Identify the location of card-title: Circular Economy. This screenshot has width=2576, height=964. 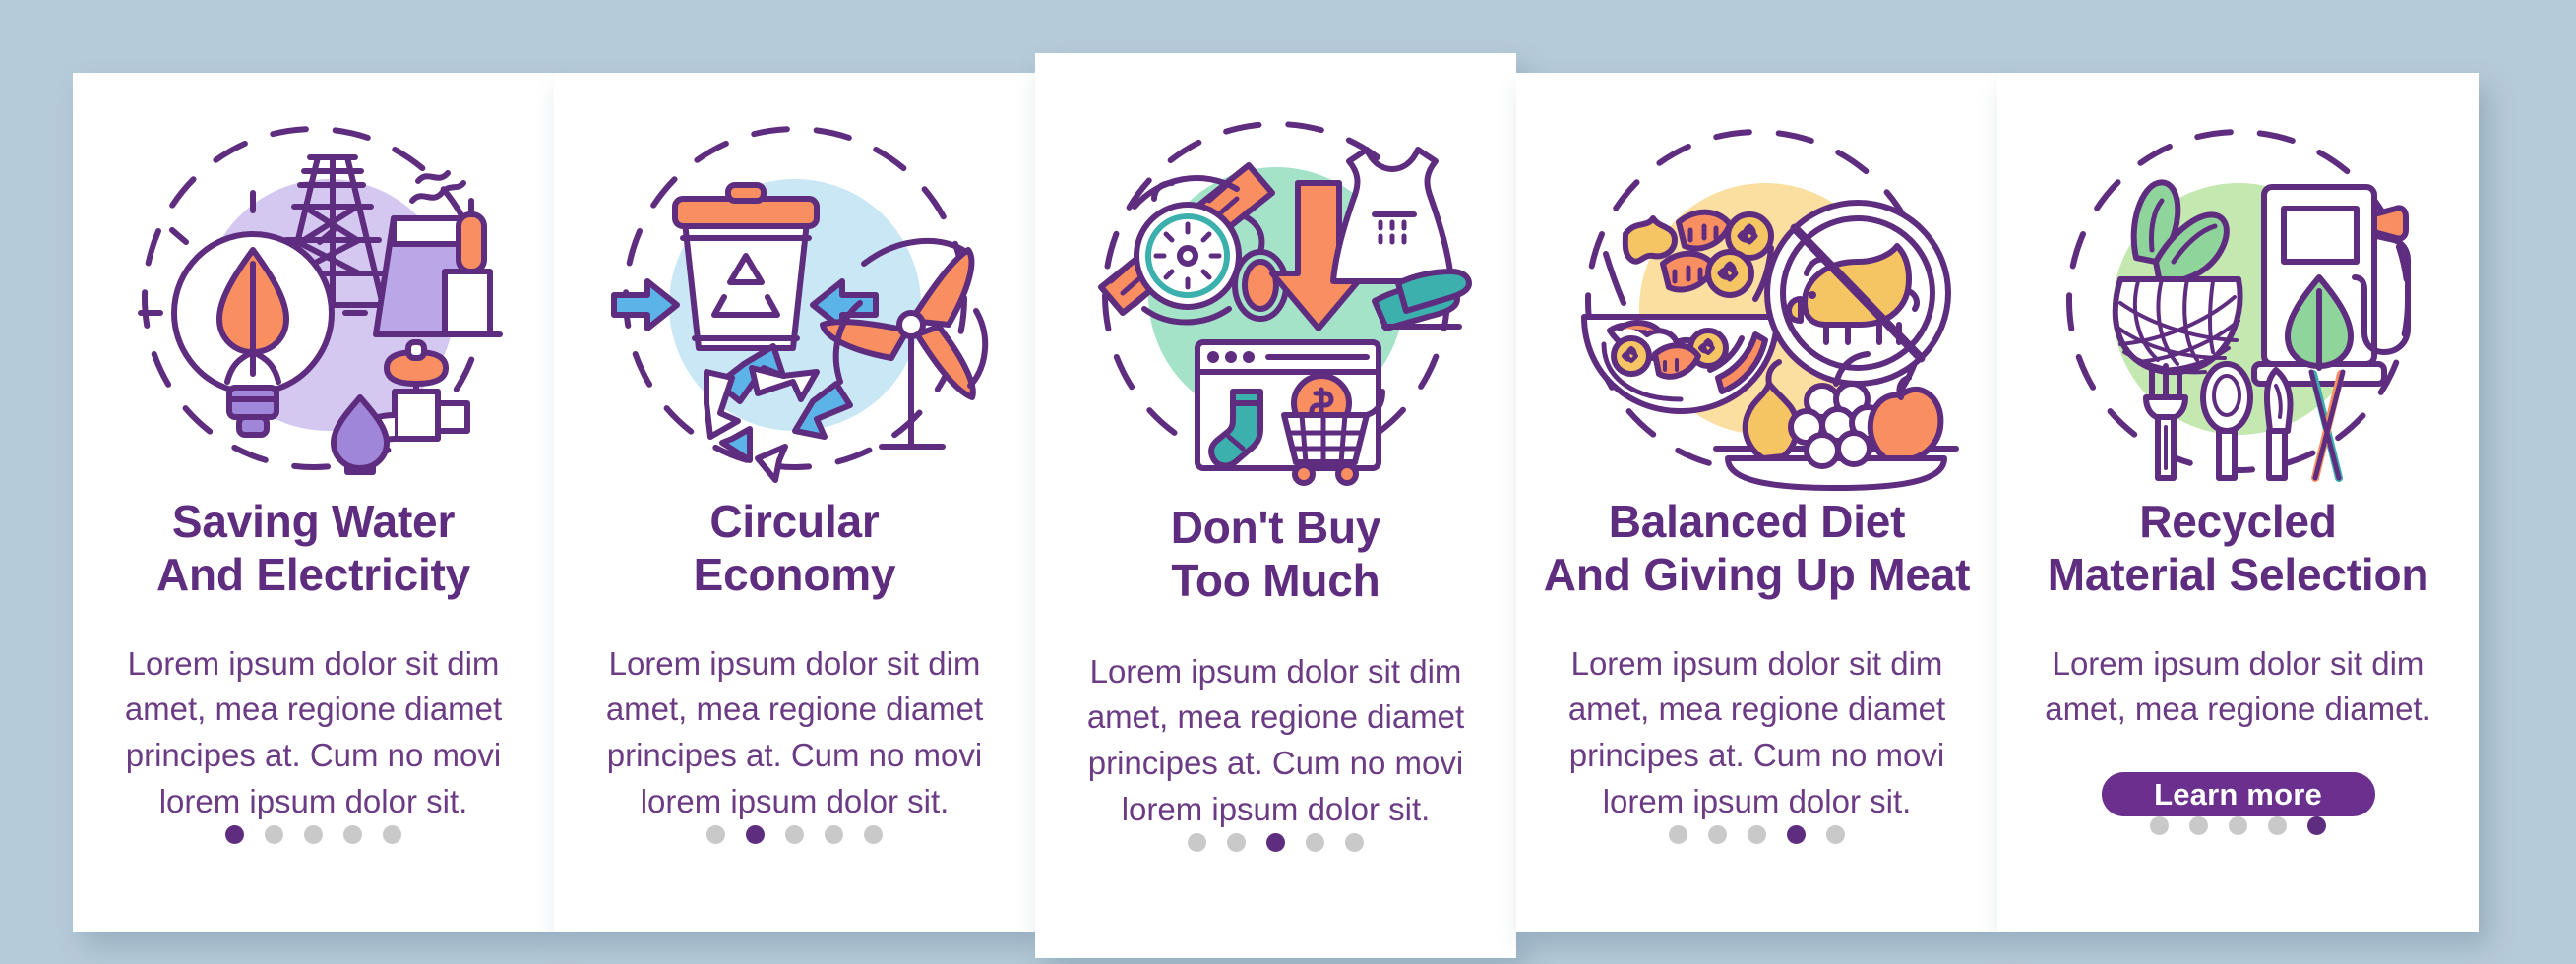
(794, 548).